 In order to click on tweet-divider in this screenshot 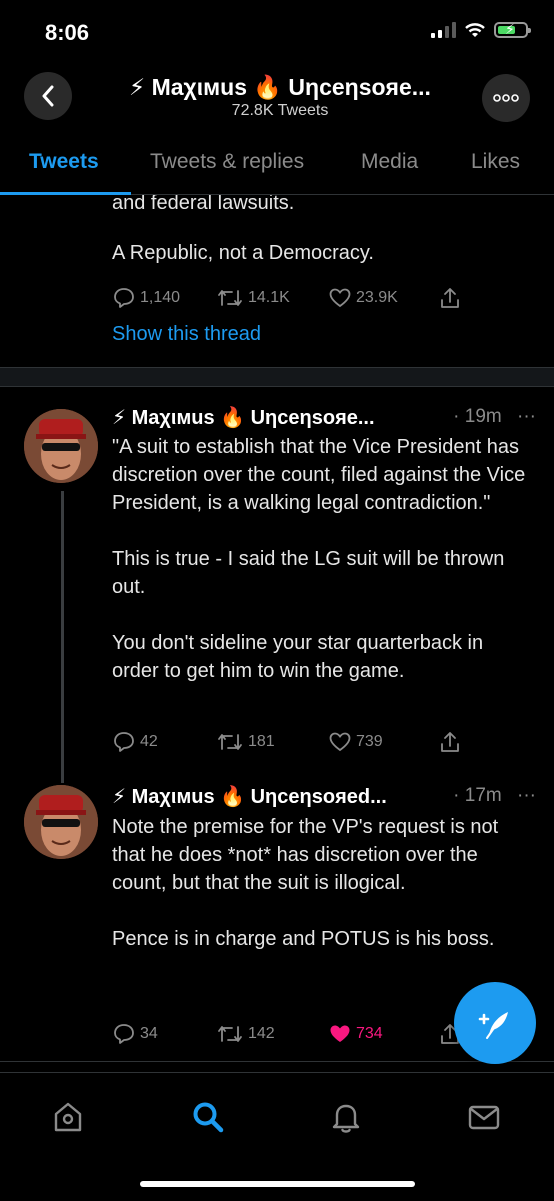, I will do `click(277, 1061)`.